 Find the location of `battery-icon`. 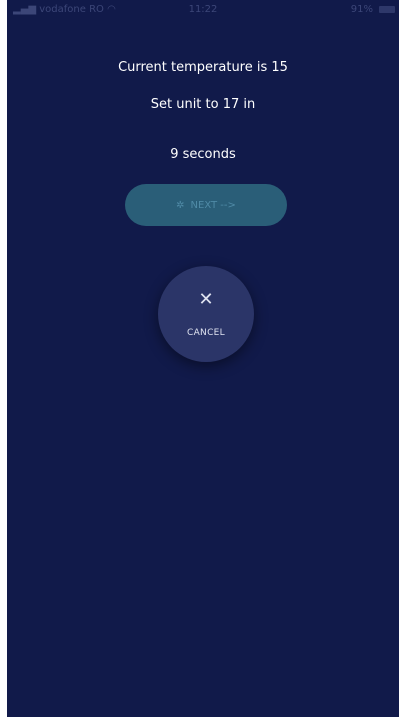

battery-icon is located at coordinates (387, 9).